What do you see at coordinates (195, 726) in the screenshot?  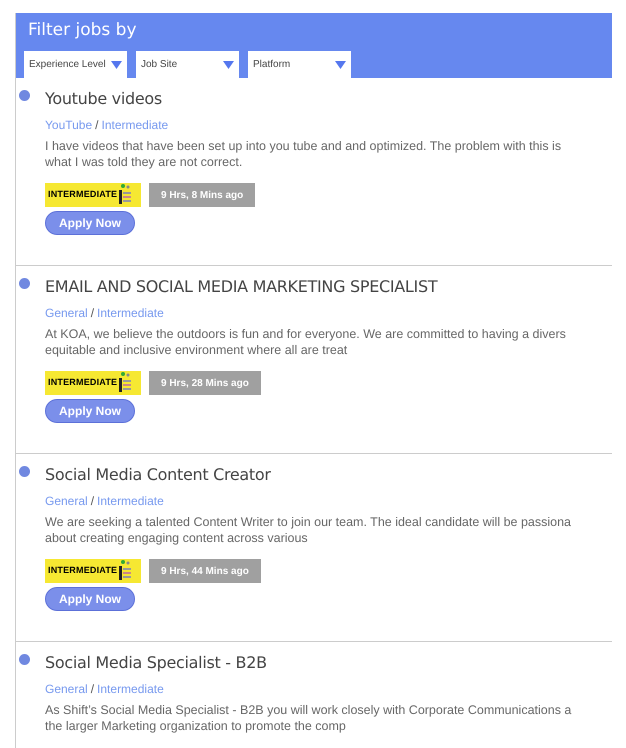 I see `description-line: the larger Marketing organization to promote the comp` at bounding box center [195, 726].